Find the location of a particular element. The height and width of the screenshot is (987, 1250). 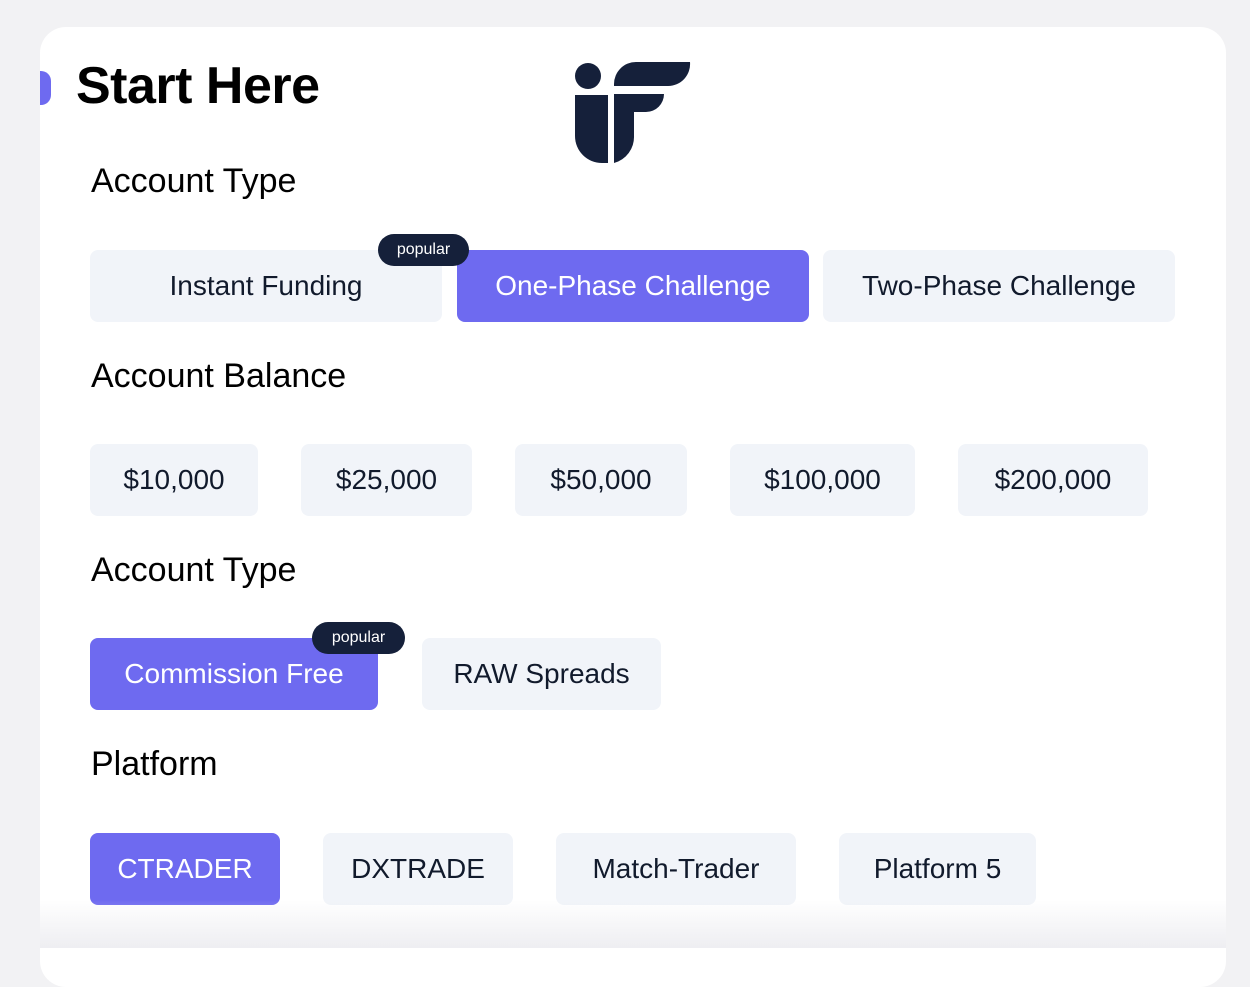

one-phase-challenge-option: One-Phase Challenge is located at coordinates (633, 286).